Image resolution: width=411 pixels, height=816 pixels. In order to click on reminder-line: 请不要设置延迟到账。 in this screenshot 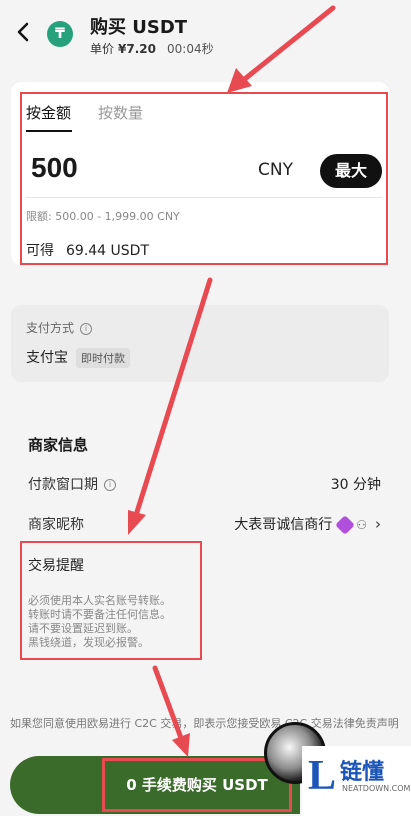, I will do `click(83, 628)`.